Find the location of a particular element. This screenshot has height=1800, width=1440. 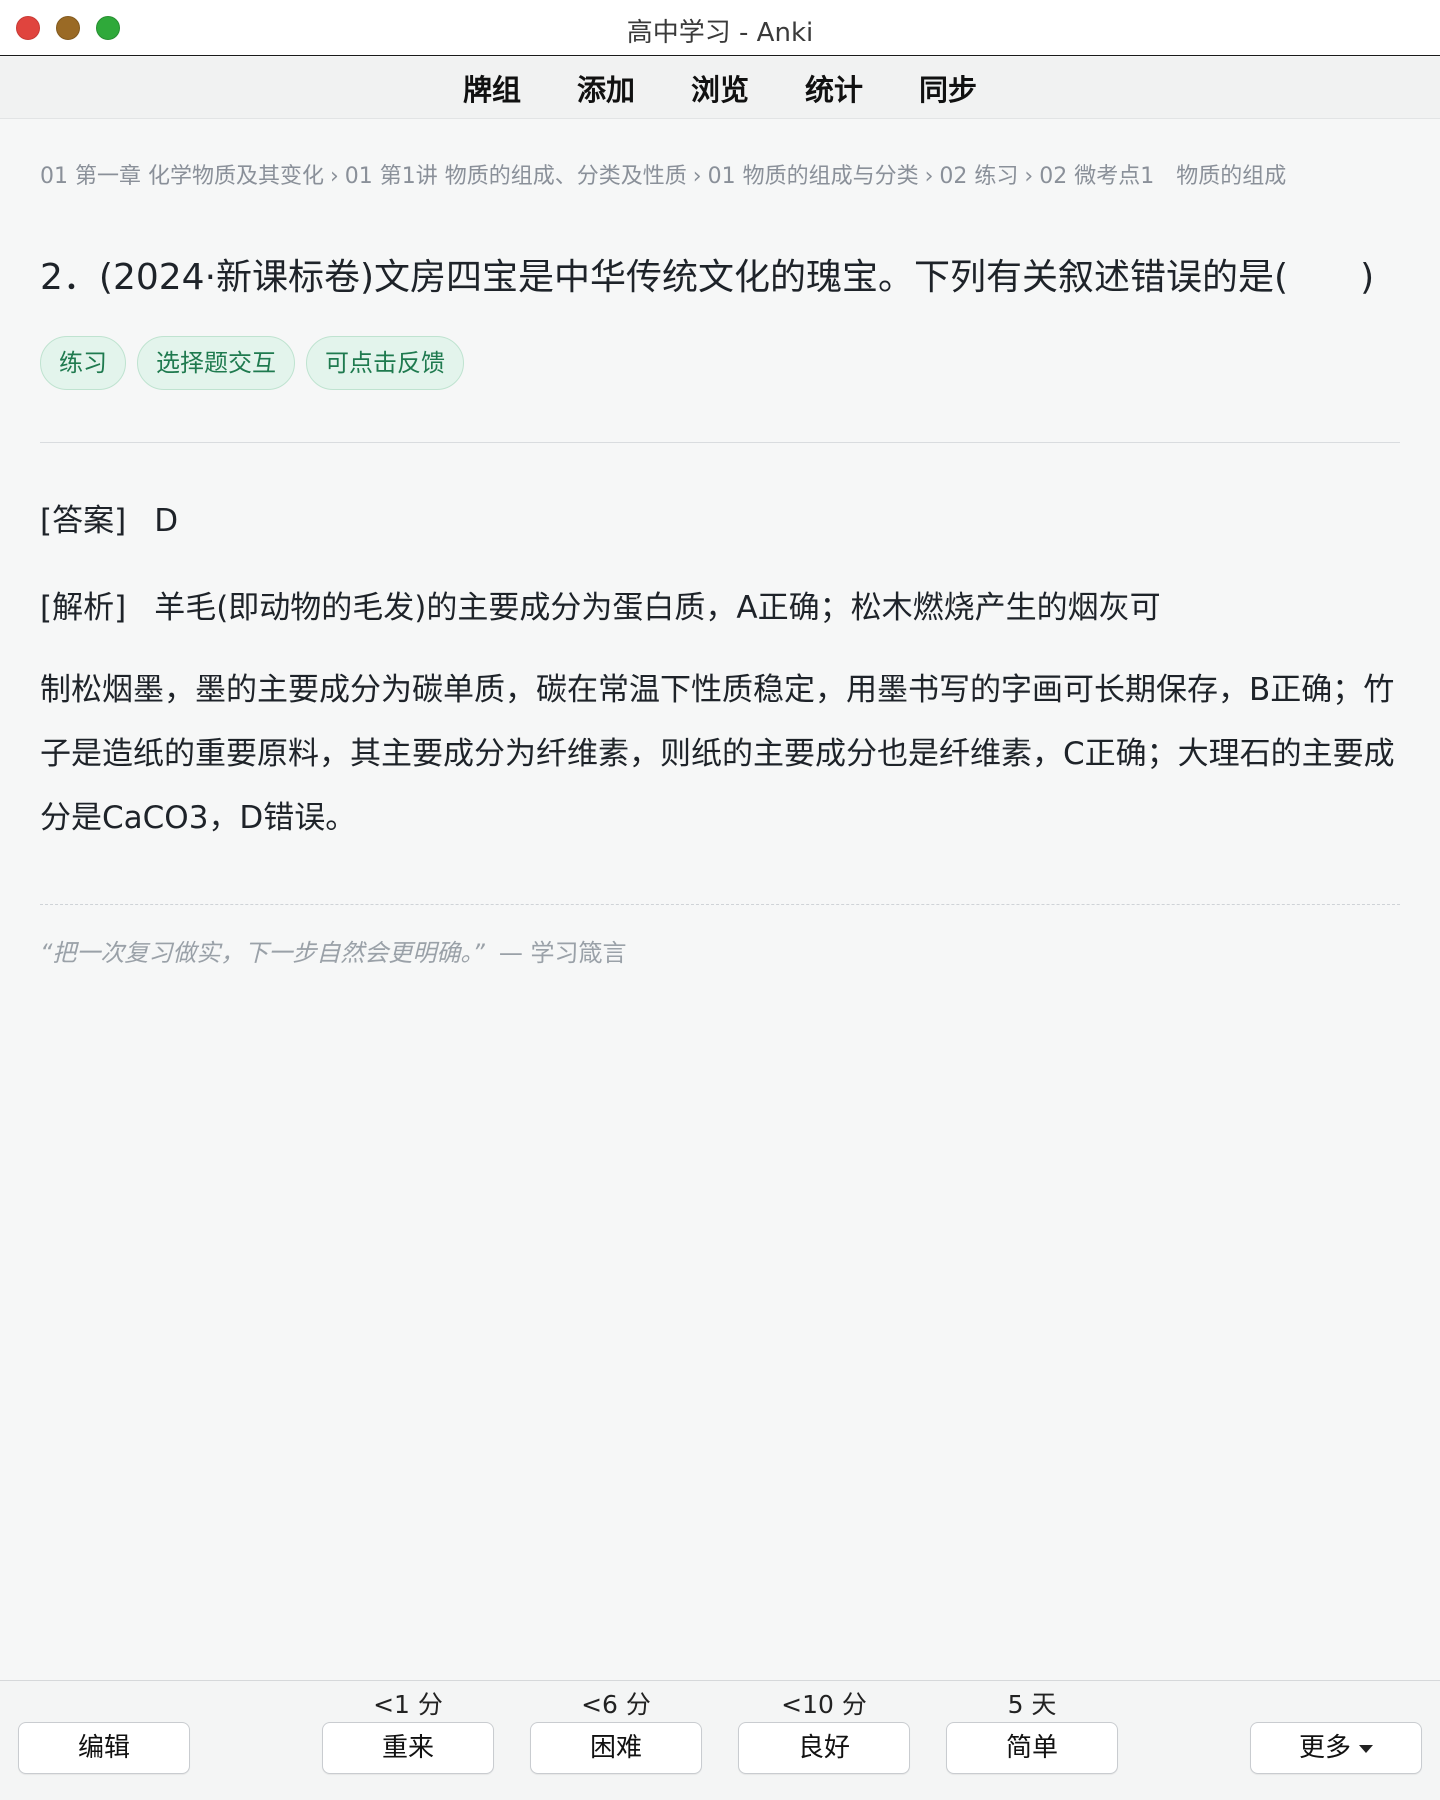

motto: “把一次复习做实，下一步自然会更明确。” — 学习箴言 is located at coordinates (720, 950).